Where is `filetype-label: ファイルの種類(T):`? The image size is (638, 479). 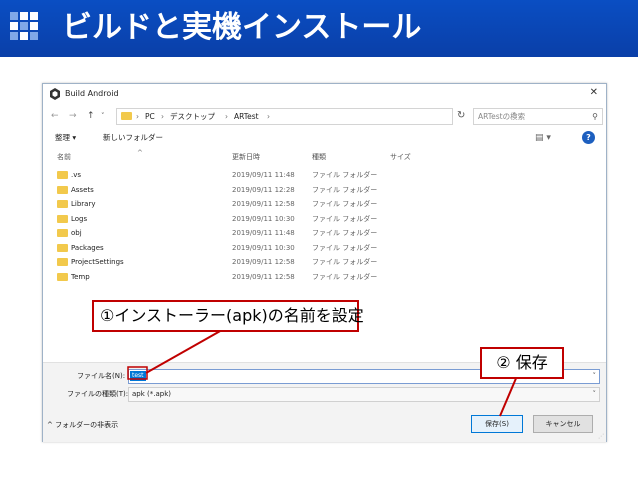 filetype-label: ファイルの種類(T): is located at coordinates (98, 394).